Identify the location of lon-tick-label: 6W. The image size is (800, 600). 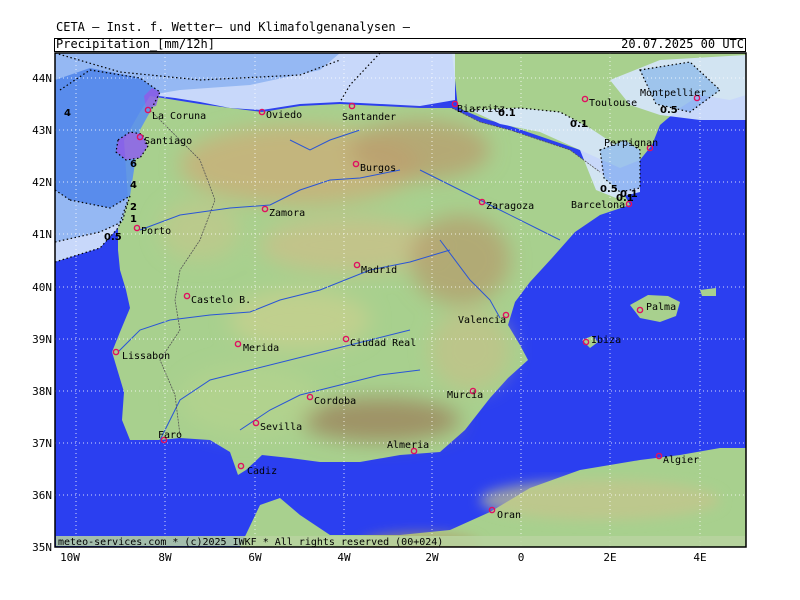
(255, 557).